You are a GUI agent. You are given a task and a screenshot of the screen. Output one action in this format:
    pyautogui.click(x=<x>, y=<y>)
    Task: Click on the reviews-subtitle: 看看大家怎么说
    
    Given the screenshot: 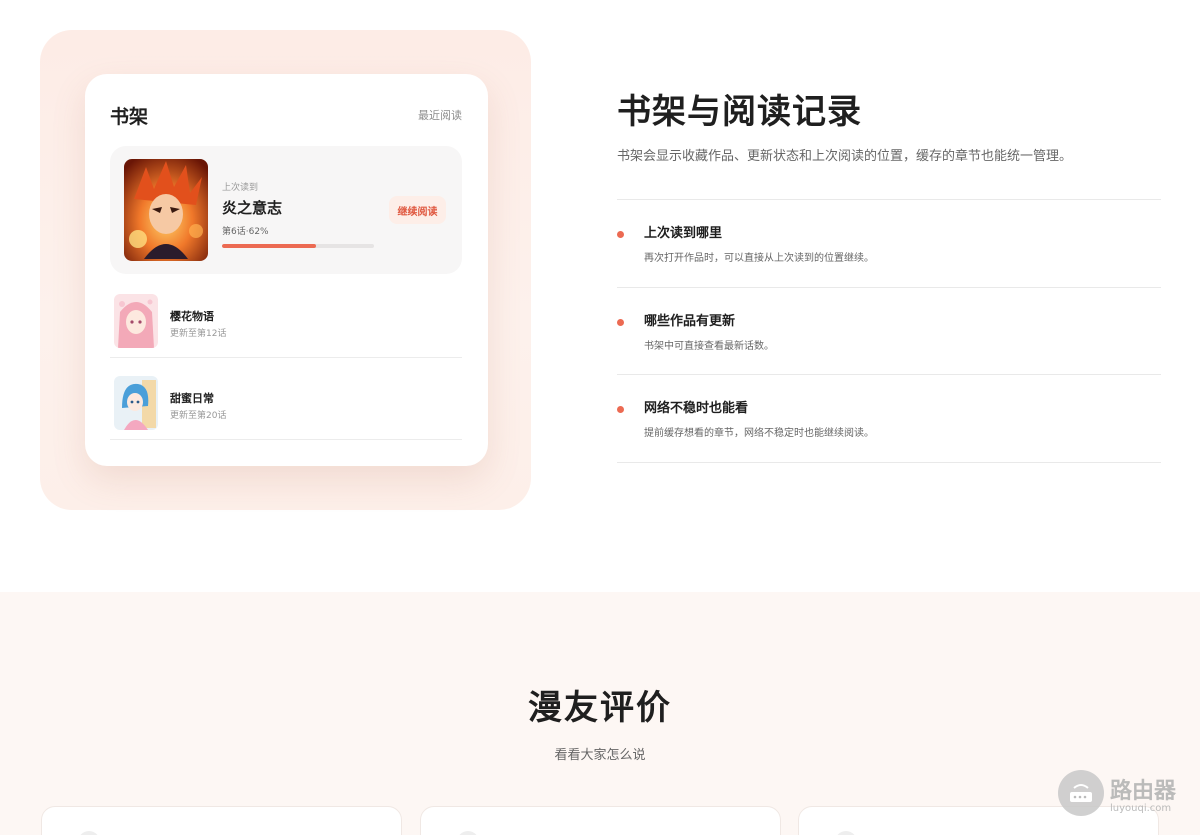 What is the action you would take?
    pyautogui.click(x=600, y=755)
    